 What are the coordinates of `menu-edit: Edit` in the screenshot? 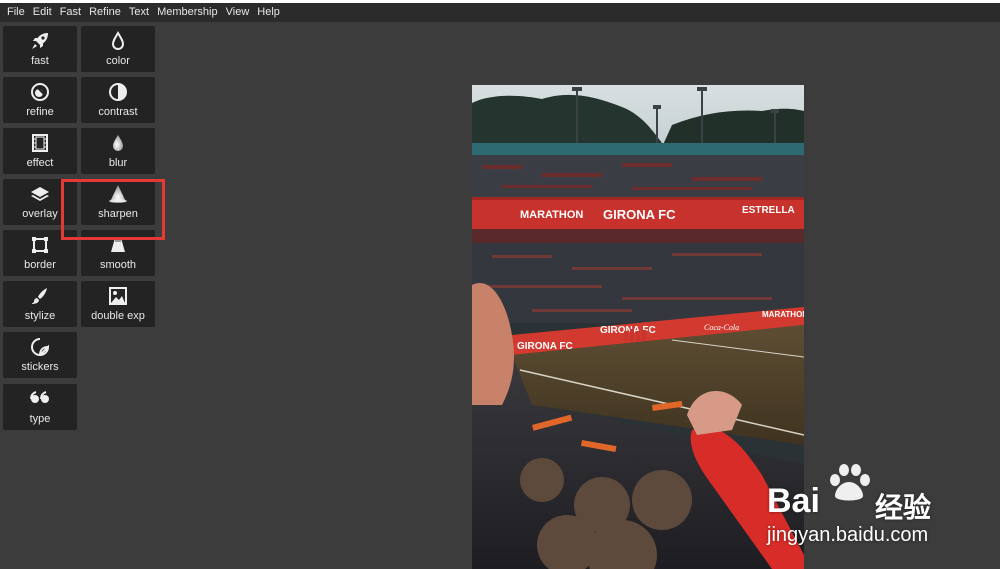 It's located at (42, 12).